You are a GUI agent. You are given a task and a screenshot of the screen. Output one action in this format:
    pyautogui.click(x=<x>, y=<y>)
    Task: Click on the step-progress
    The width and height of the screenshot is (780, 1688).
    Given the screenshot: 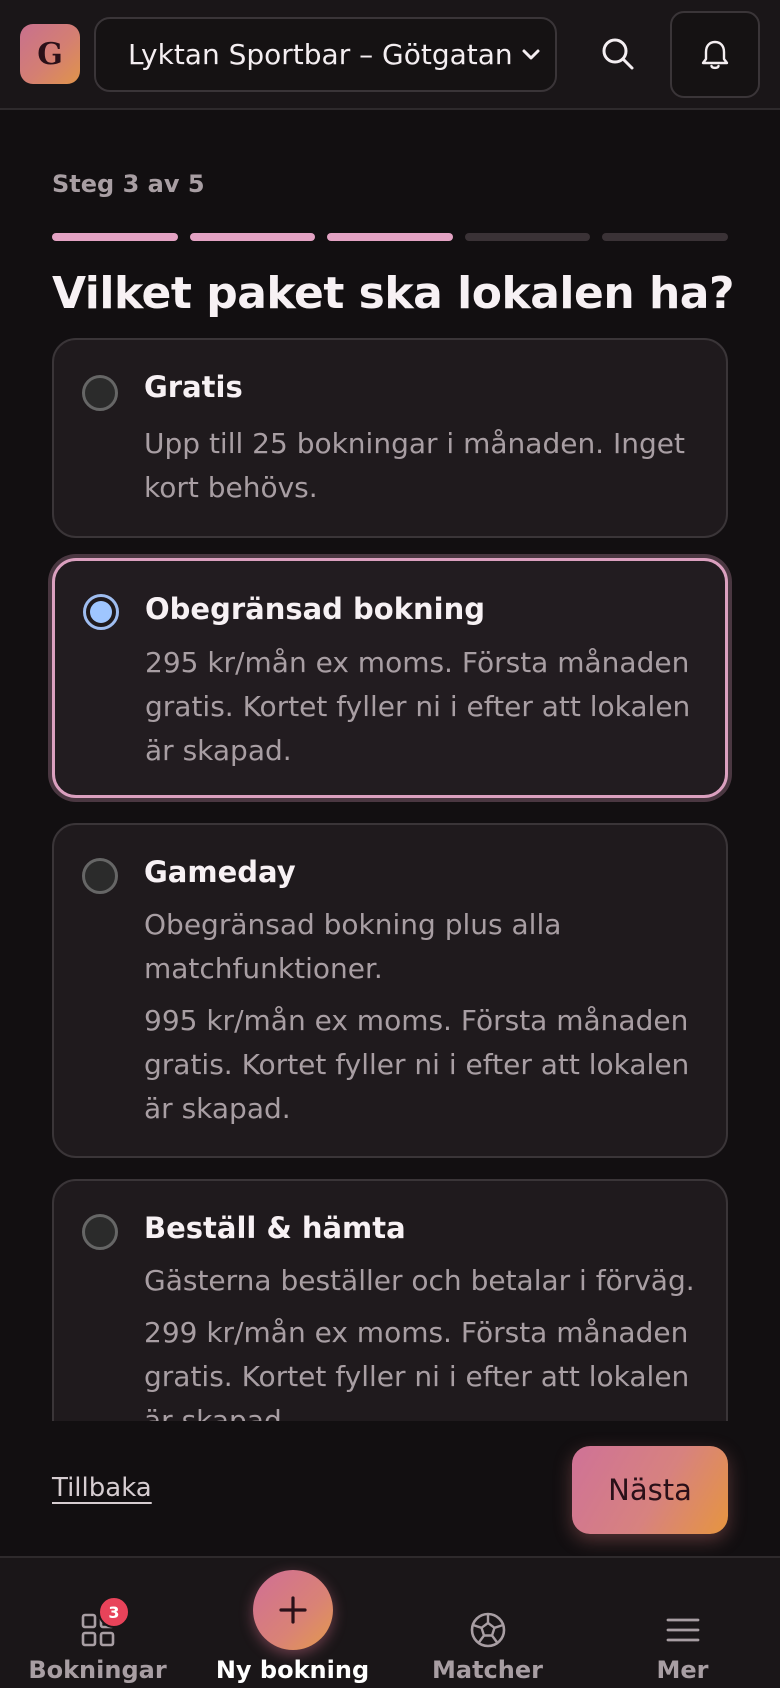 What is the action you would take?
    pyautogui.click(x=390, y=237)
    